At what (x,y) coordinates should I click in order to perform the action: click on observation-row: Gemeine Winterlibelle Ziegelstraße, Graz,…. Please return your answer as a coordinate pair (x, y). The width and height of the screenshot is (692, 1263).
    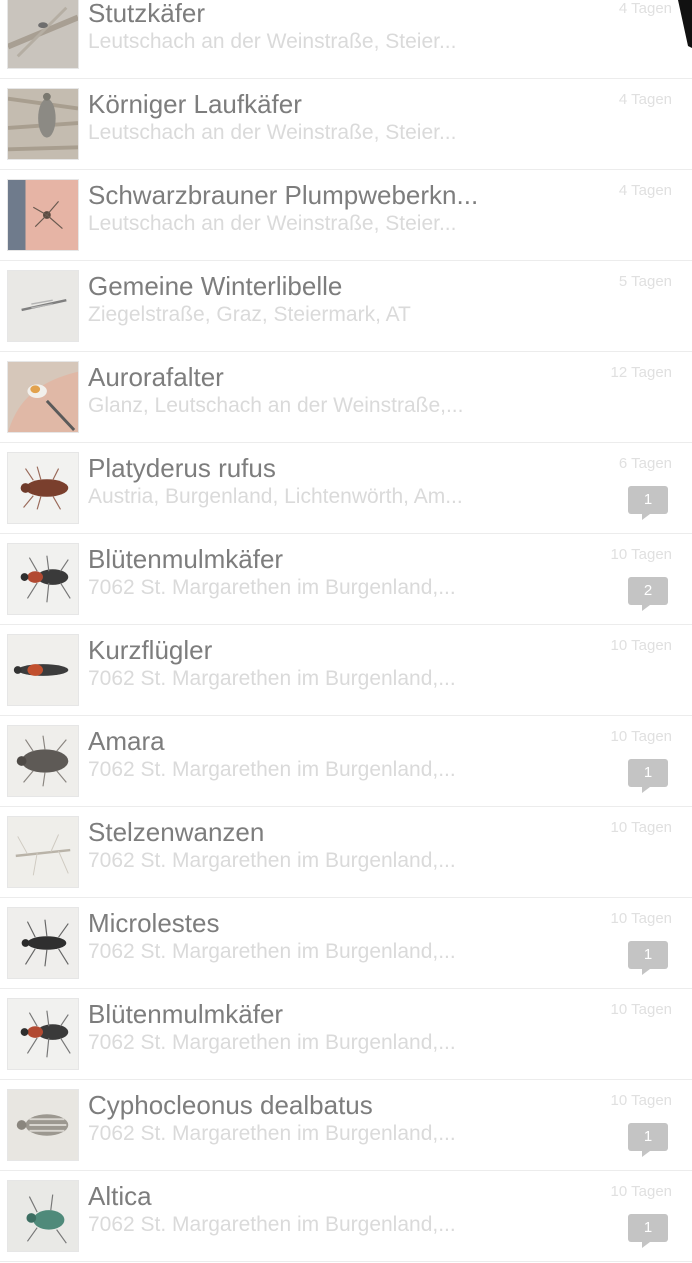
    Looking at the image, I should click on (346, 306).